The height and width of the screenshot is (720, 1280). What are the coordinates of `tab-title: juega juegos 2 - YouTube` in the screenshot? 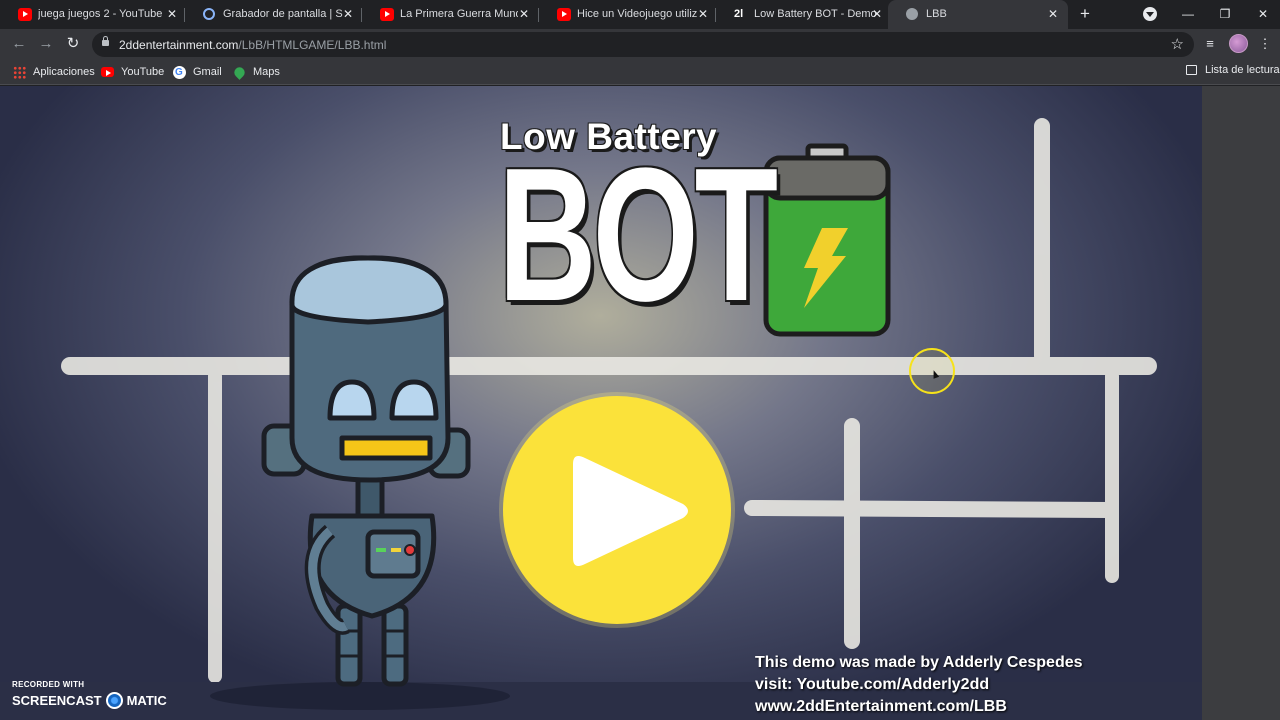 It's located at (100, 14).